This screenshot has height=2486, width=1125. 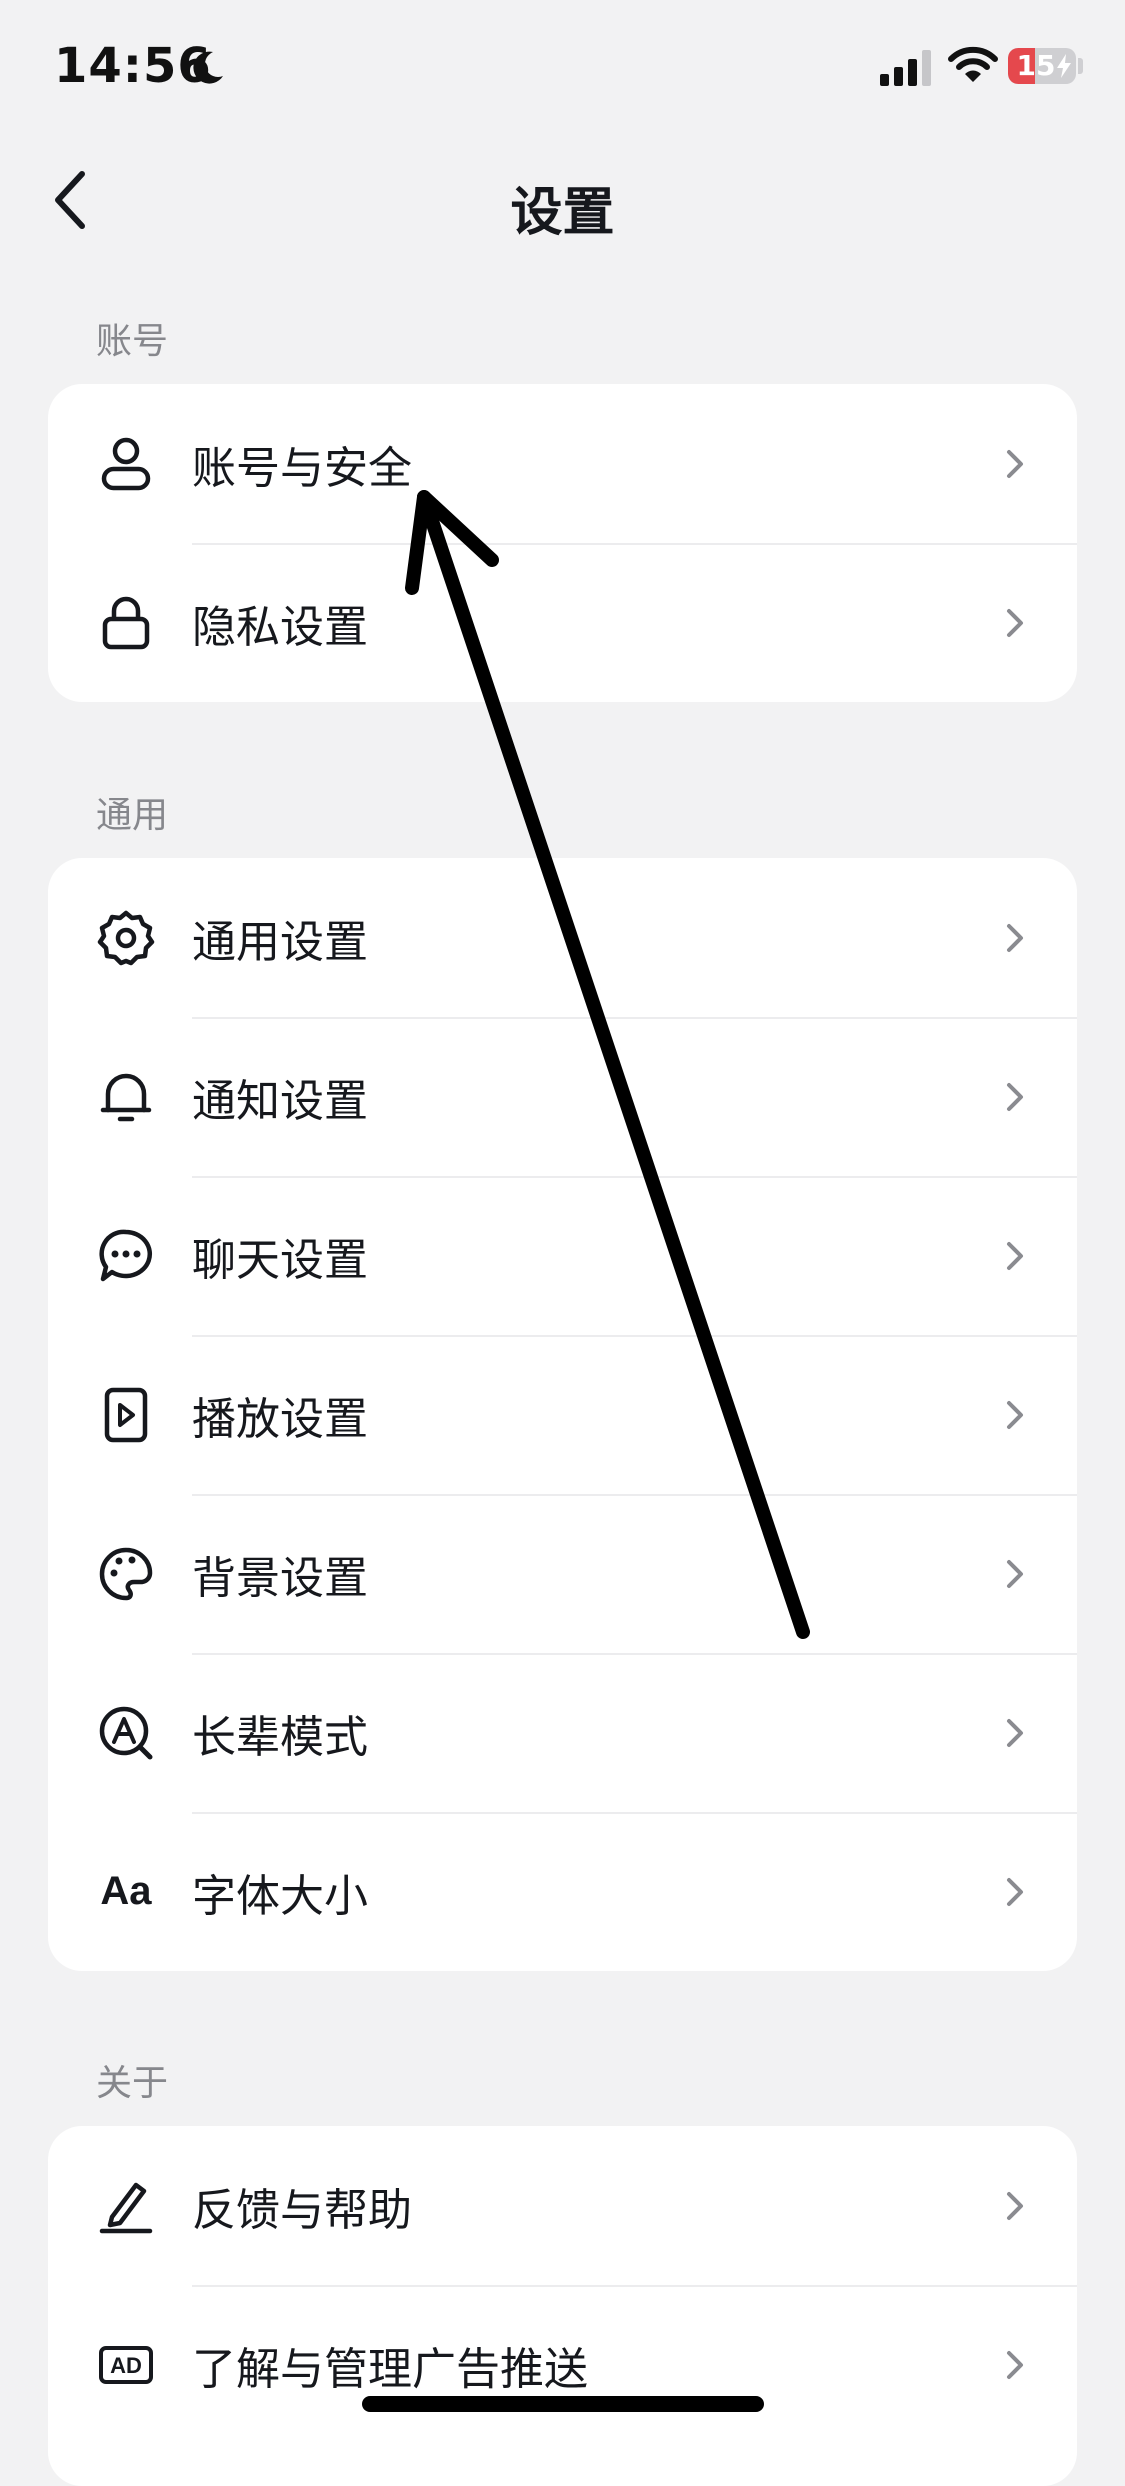 I want to click on section-label-about: 关于, so click(x=132, y=2083).